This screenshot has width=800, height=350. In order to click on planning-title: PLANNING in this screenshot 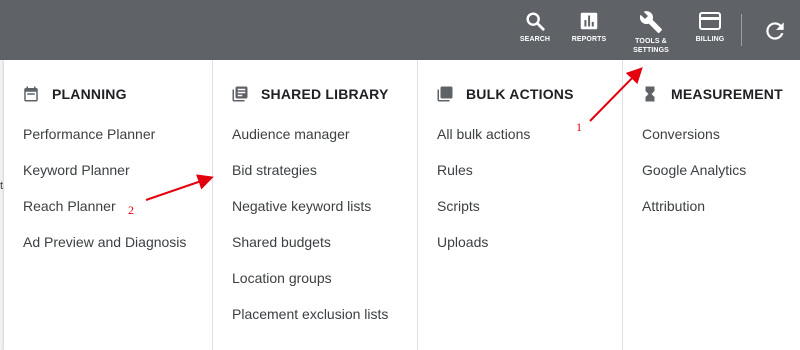, I will do `click(89, 94)`.